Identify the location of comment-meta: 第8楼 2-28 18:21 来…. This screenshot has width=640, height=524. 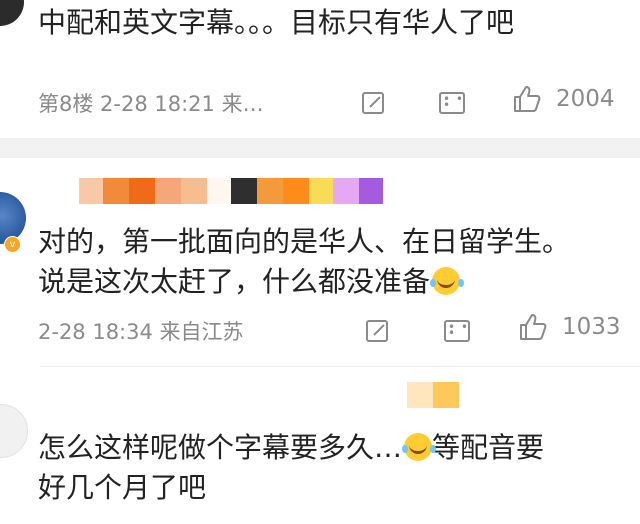
(151, 104).